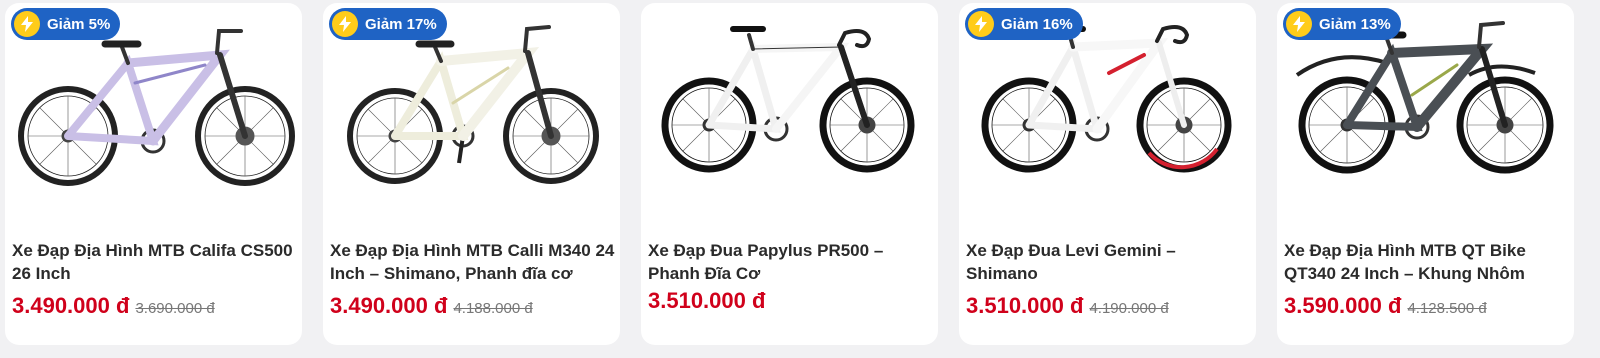  I want to click on original-price: 4.188.000 đ, so click(493, 308).